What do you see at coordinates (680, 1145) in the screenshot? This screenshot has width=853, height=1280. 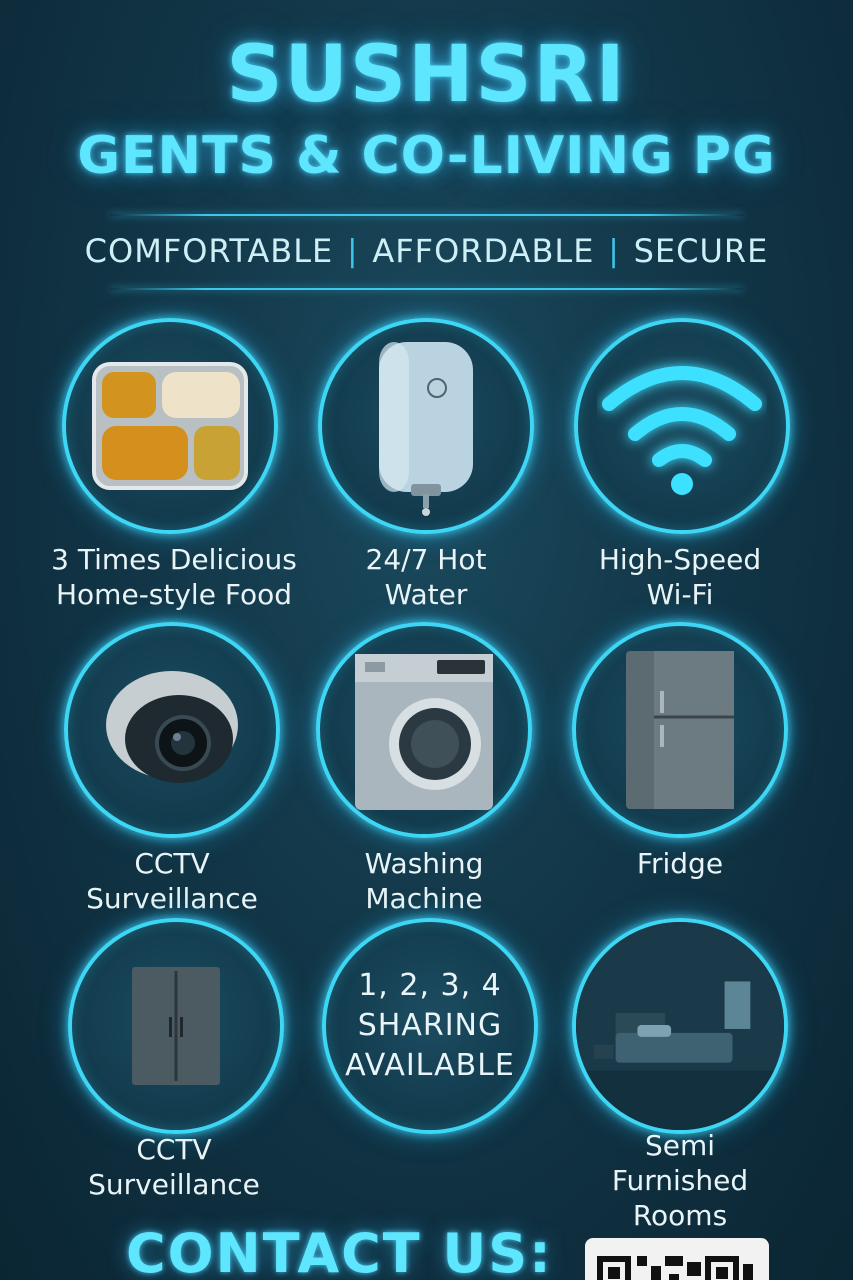 I see `label-line: Semi` at bounding box center [680, 1145].